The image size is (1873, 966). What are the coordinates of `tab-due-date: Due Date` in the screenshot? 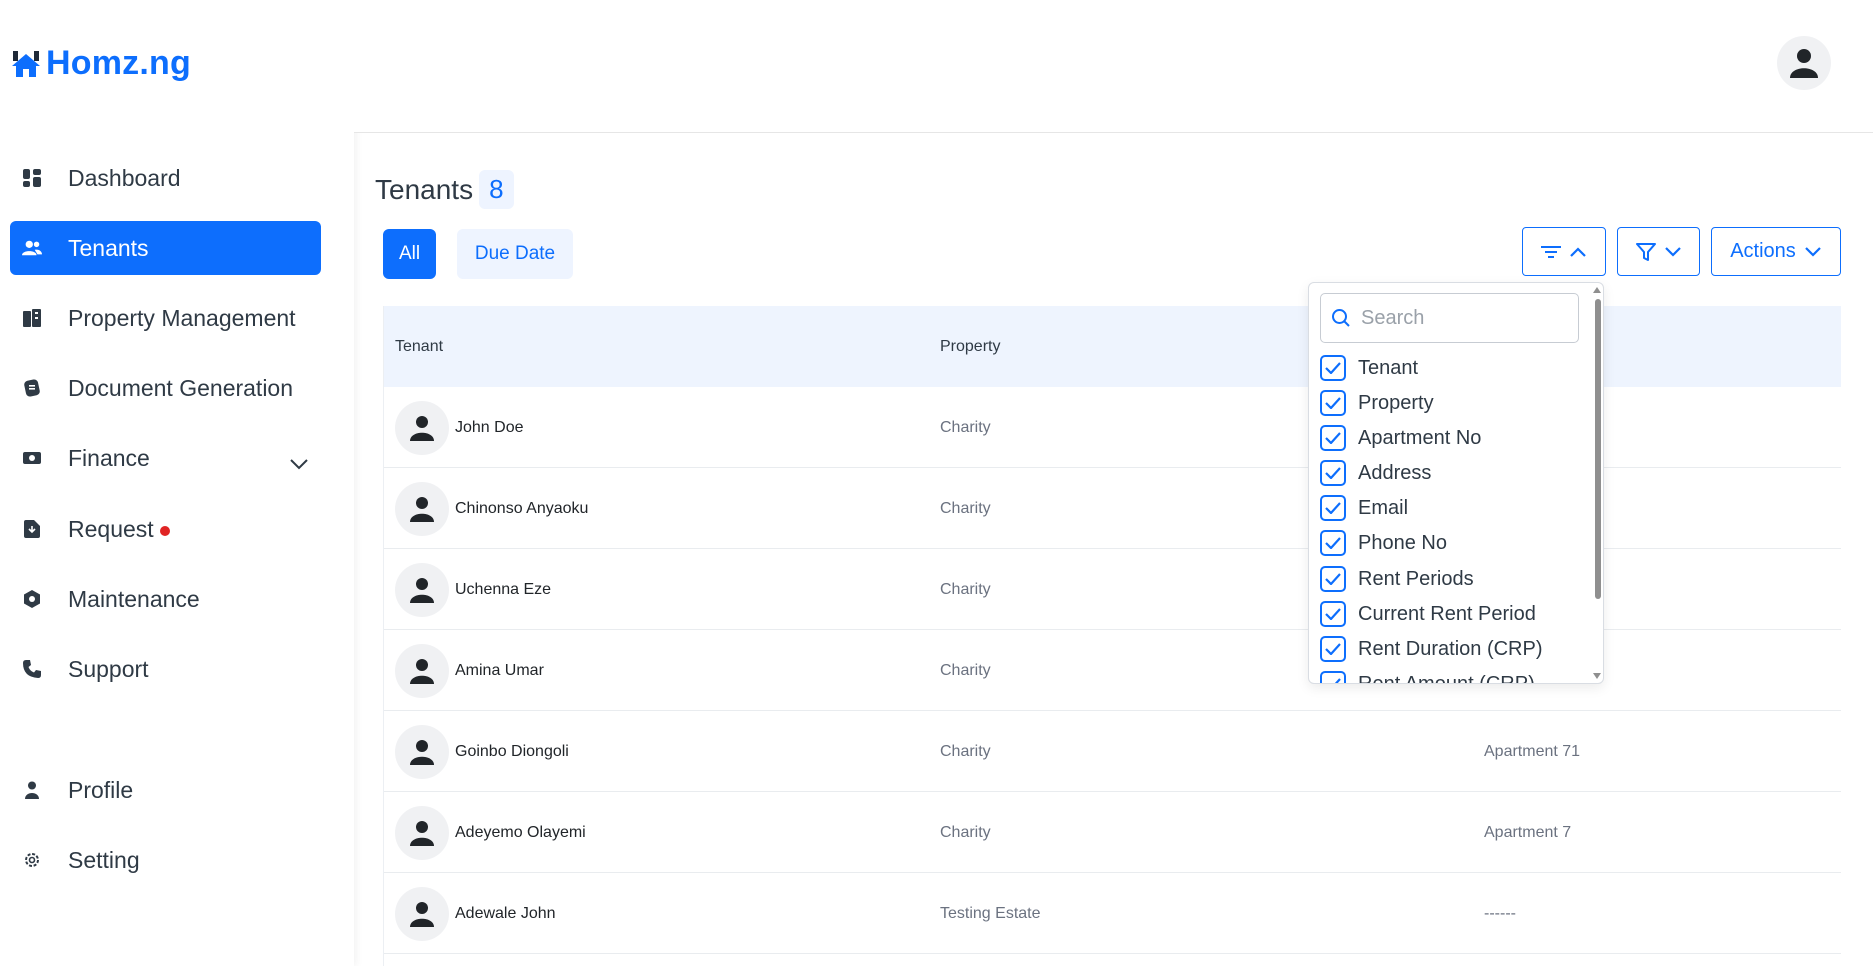 It's located at (515, 254).